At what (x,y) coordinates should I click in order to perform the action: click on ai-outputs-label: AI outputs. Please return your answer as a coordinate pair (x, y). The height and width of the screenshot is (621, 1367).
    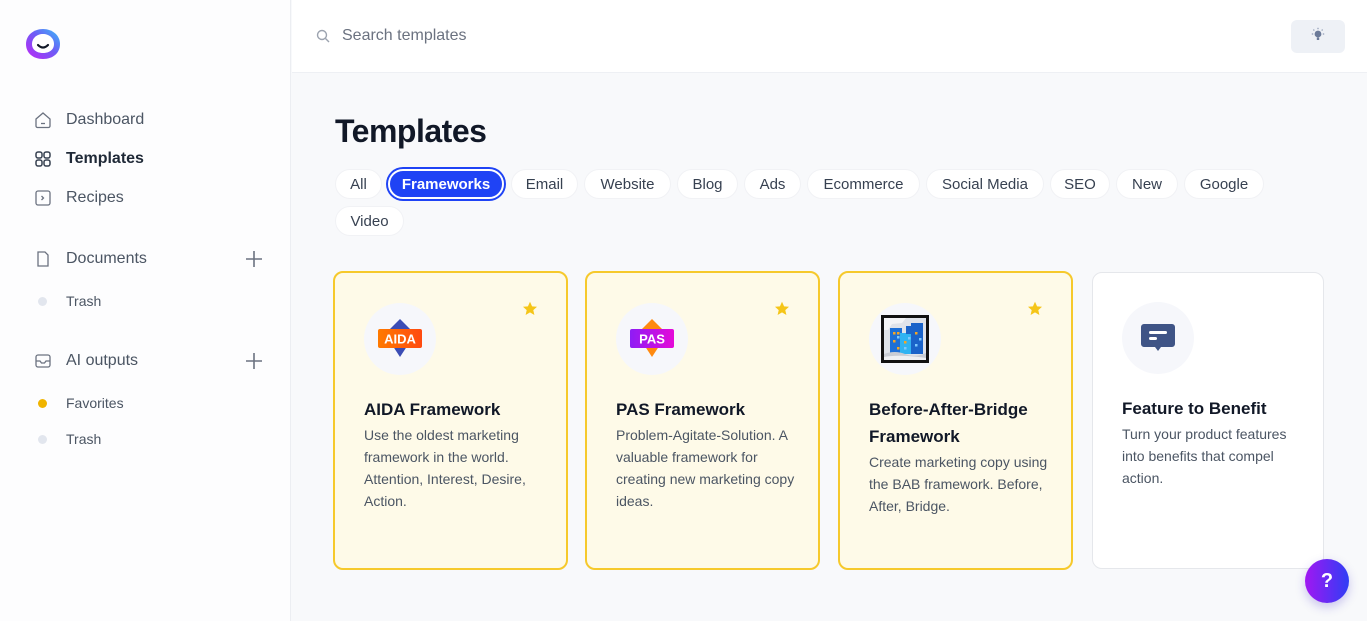
    Looking at the image, I should click on (102, 360).